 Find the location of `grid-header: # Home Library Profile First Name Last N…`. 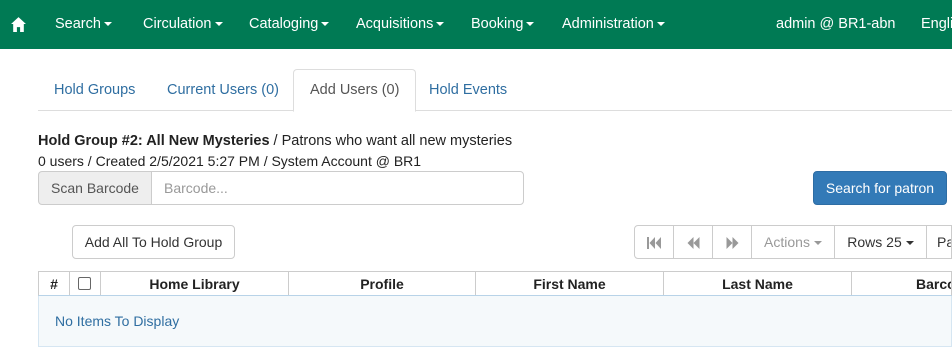

grid-header: # Home Library Profile First Name Last N… is located at coordinates (495, 283).